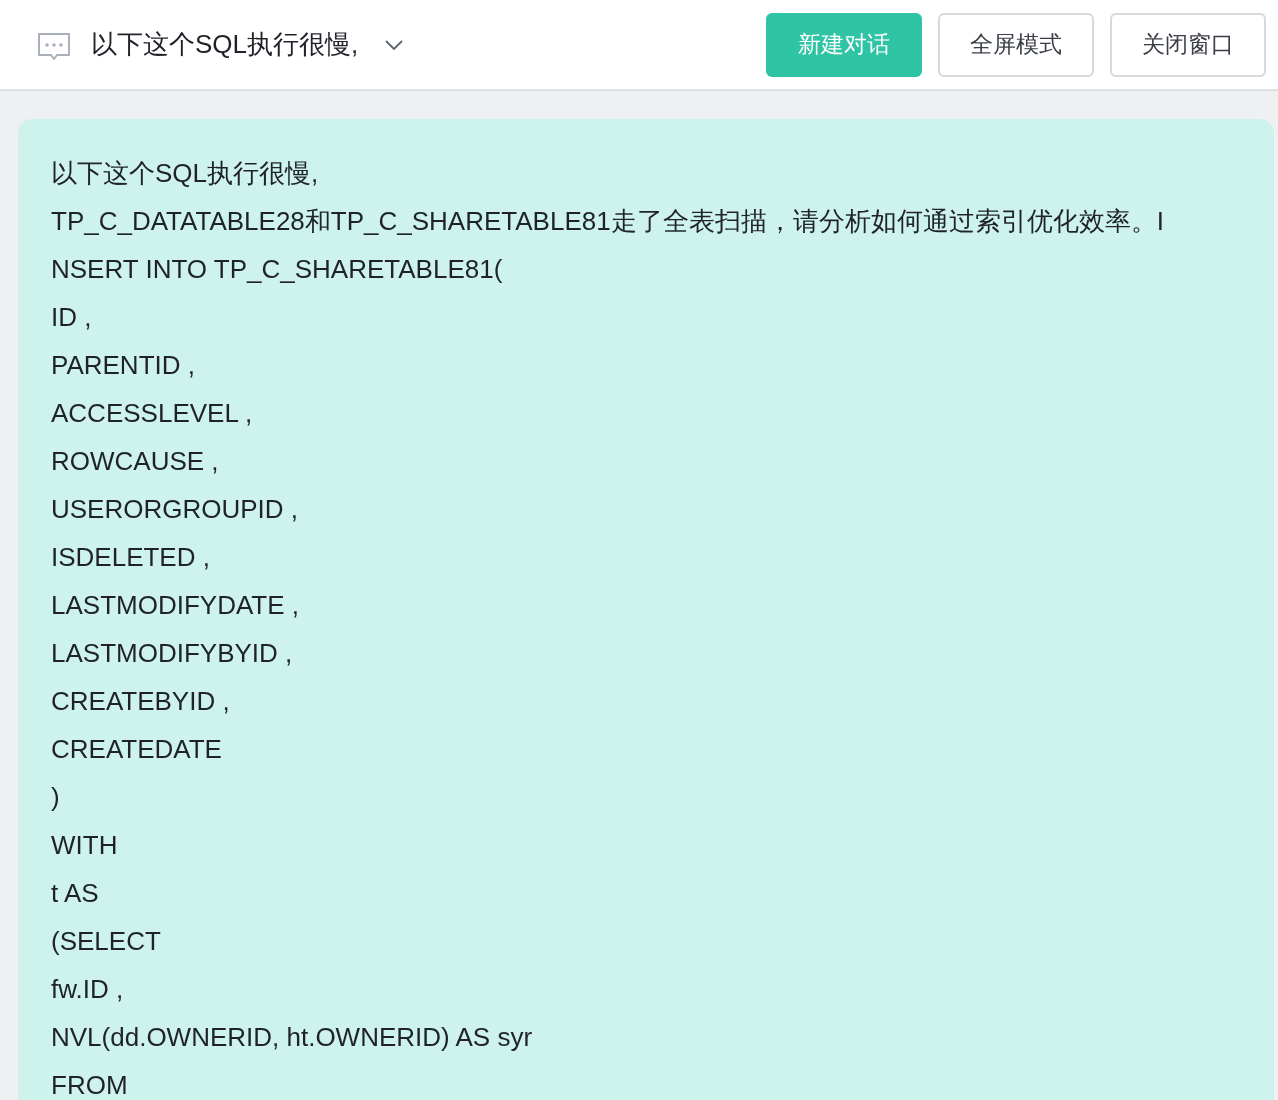 This screenshot has height=1100, width=1278. I want to click on message-line: TP_C_DATATABLE28和TP_C_SHARETABLE81走了全表扫描，请分析如何通过索引优化效率。I, so click(608, 221).